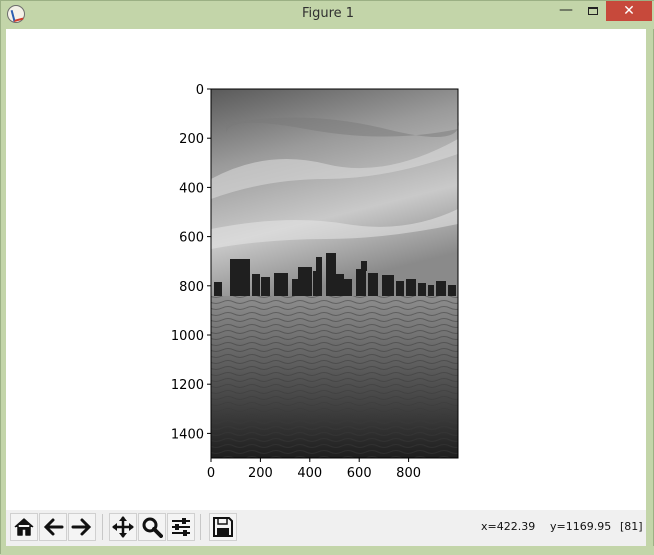 This screenshot has width=654, height=555. I want to click on x-axis: 0 200 400 600 800, so click(314, 469).